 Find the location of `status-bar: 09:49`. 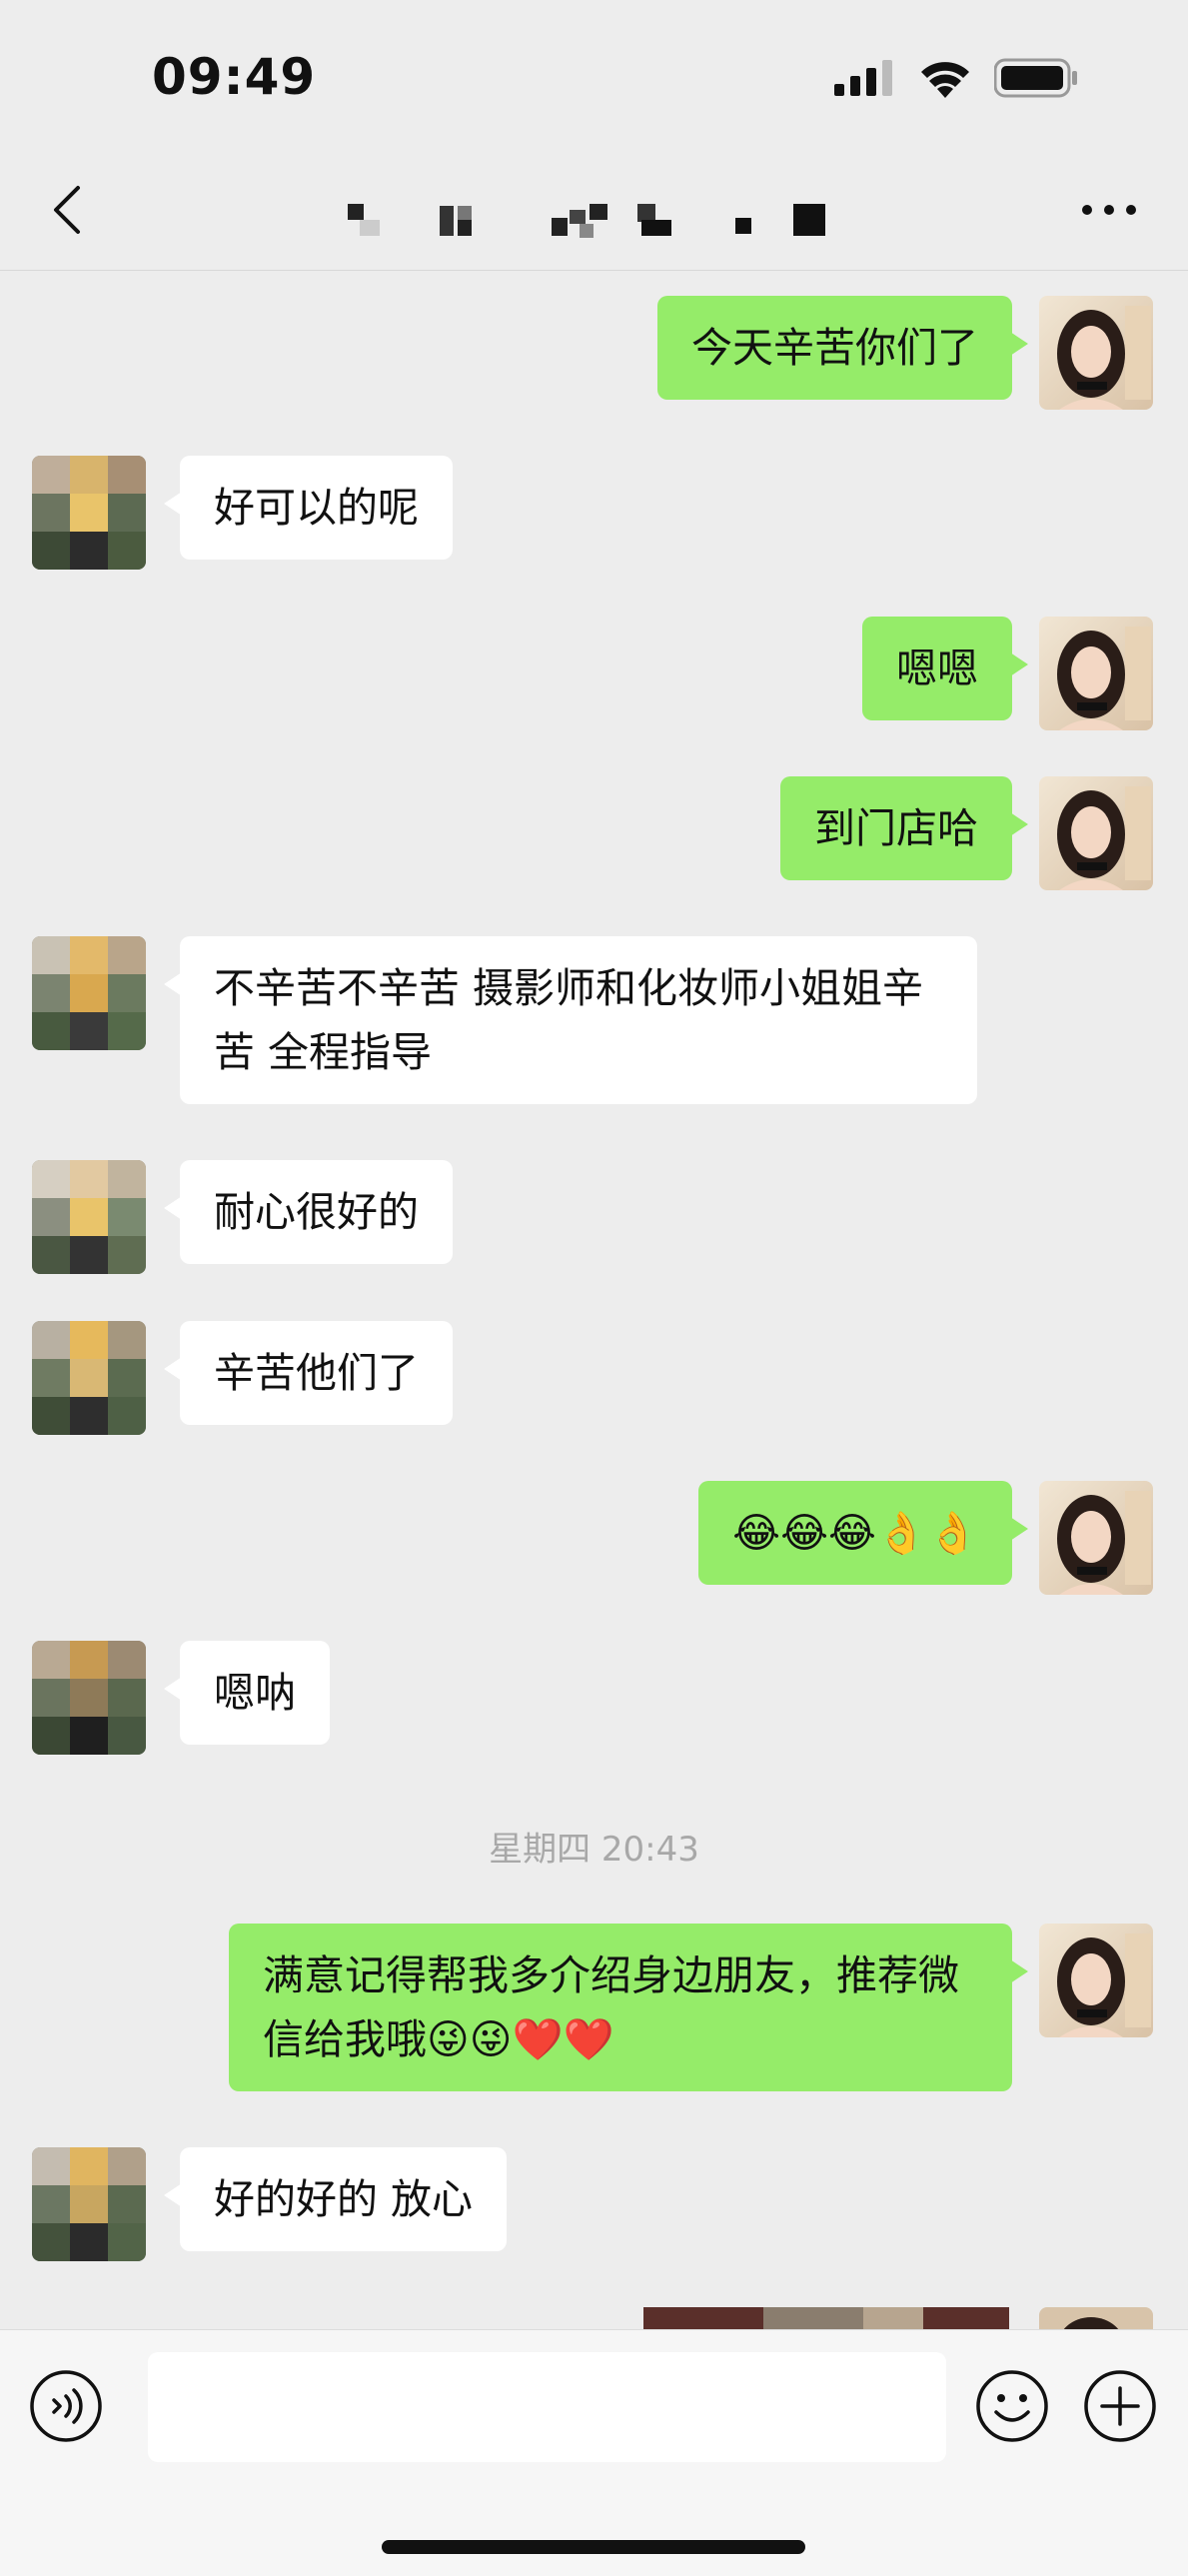

status-bar: 09:49 is located at coordinates (594, 75).